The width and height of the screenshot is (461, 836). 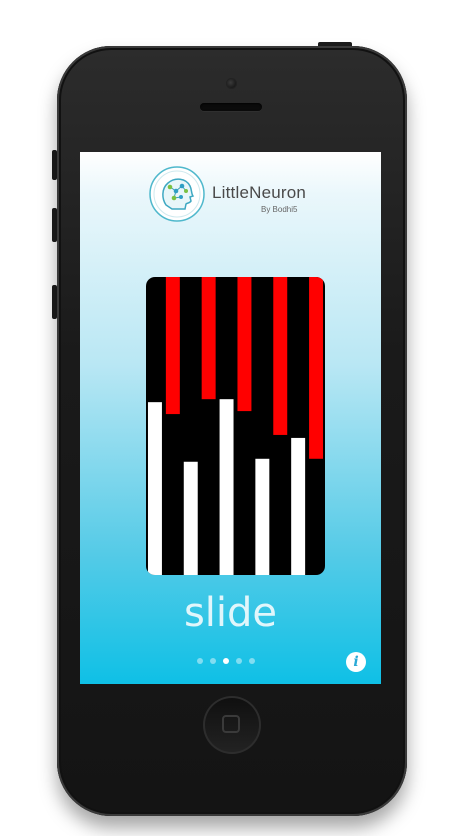 I want to click on brain-head-icon, so click(x=177, y=194).